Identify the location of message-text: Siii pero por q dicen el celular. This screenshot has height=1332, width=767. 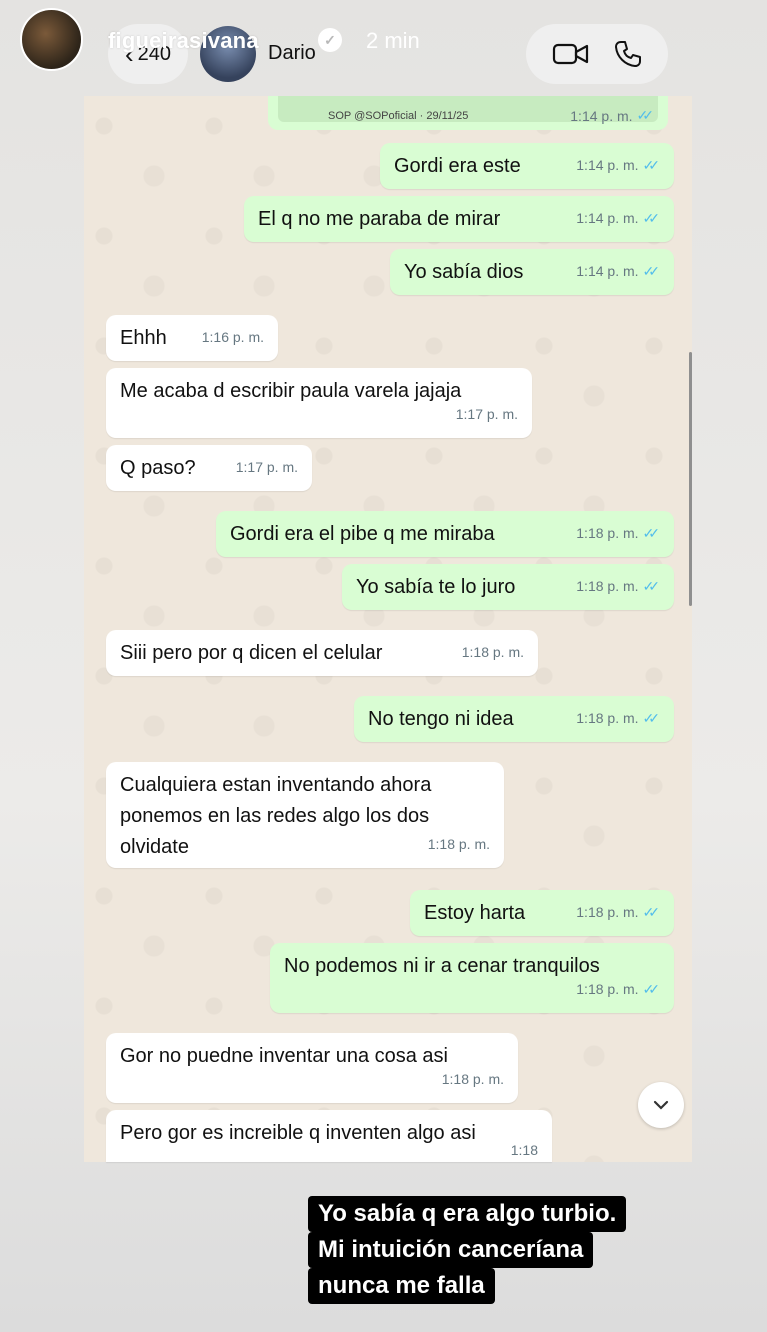
(251, 653).